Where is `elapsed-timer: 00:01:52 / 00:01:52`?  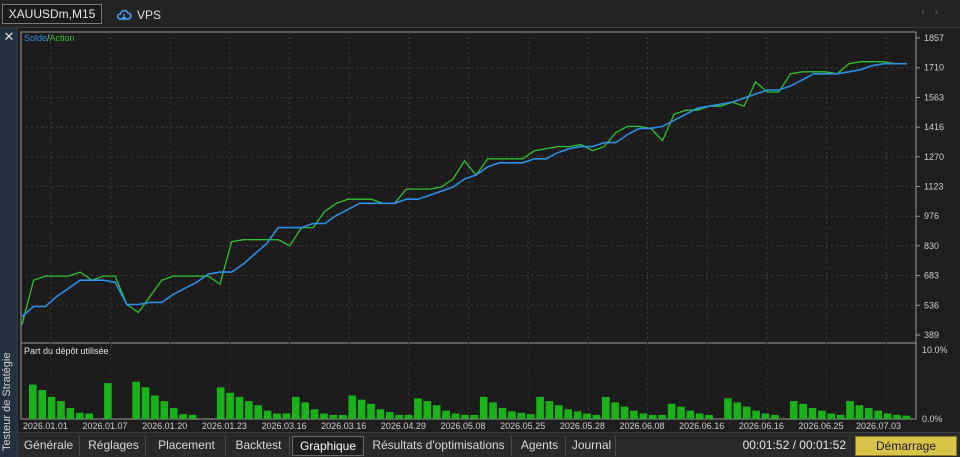
elapsed-timer: 00:01:52 / 00:01:52 is located at coordinates (794, 445).